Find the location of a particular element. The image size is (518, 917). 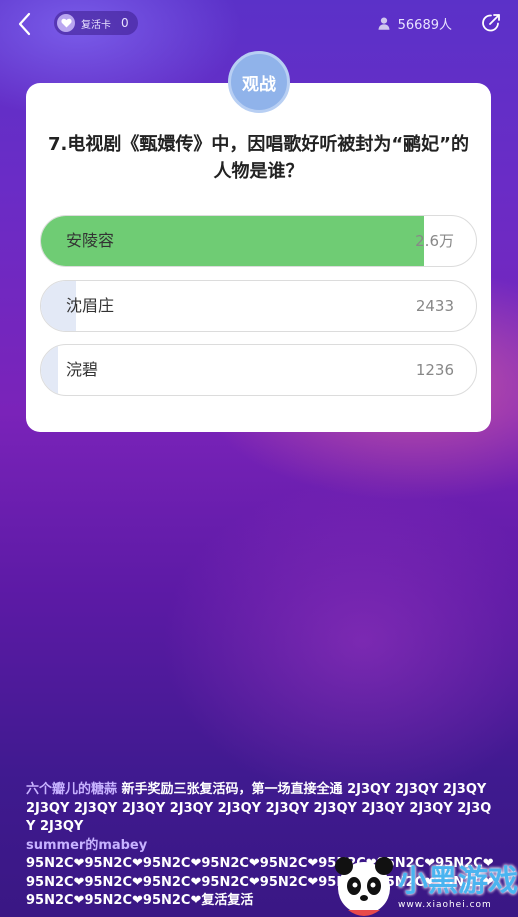

answer-option-3-count: 1236 is located at coordinates (434, 370).